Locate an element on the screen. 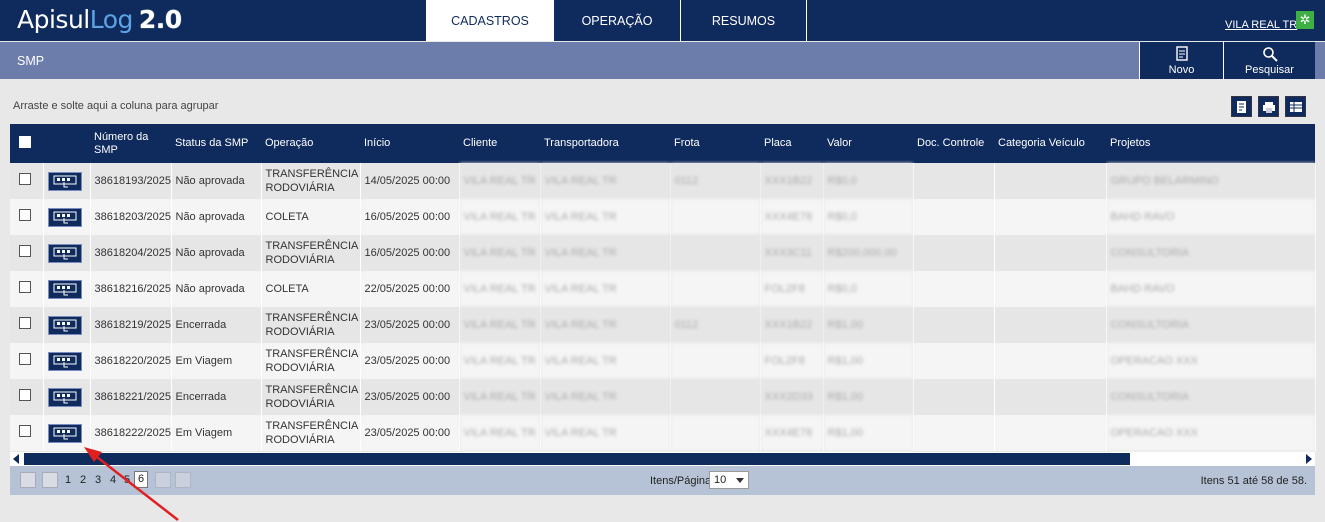 This screenshot has height=522, width=1325. main-nav: CADASTROS OPERAÇÃO RESUMOS is located at coordinates (616, 20).